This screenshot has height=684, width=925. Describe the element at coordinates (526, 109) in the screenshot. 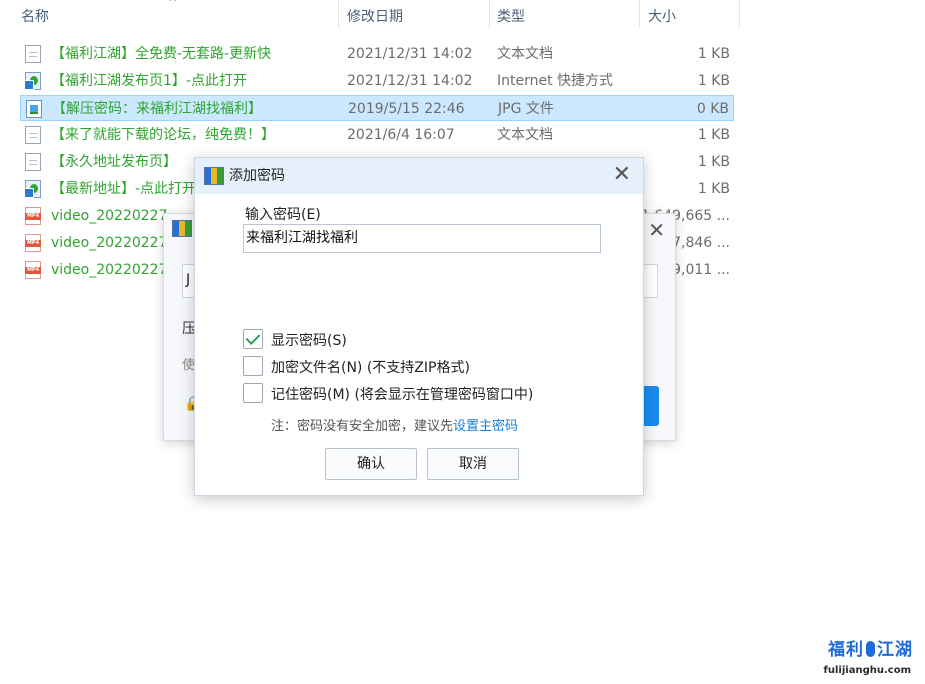

I see `file-type: JPG 文件` at that location.